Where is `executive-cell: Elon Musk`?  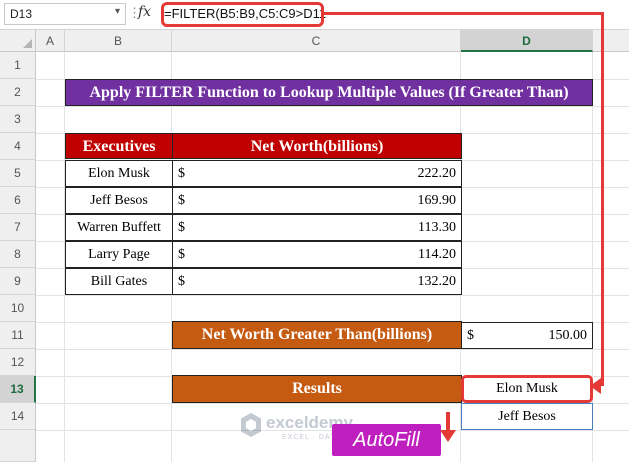
executive-cell: Elon Musk is located at coordinates (119, 173).